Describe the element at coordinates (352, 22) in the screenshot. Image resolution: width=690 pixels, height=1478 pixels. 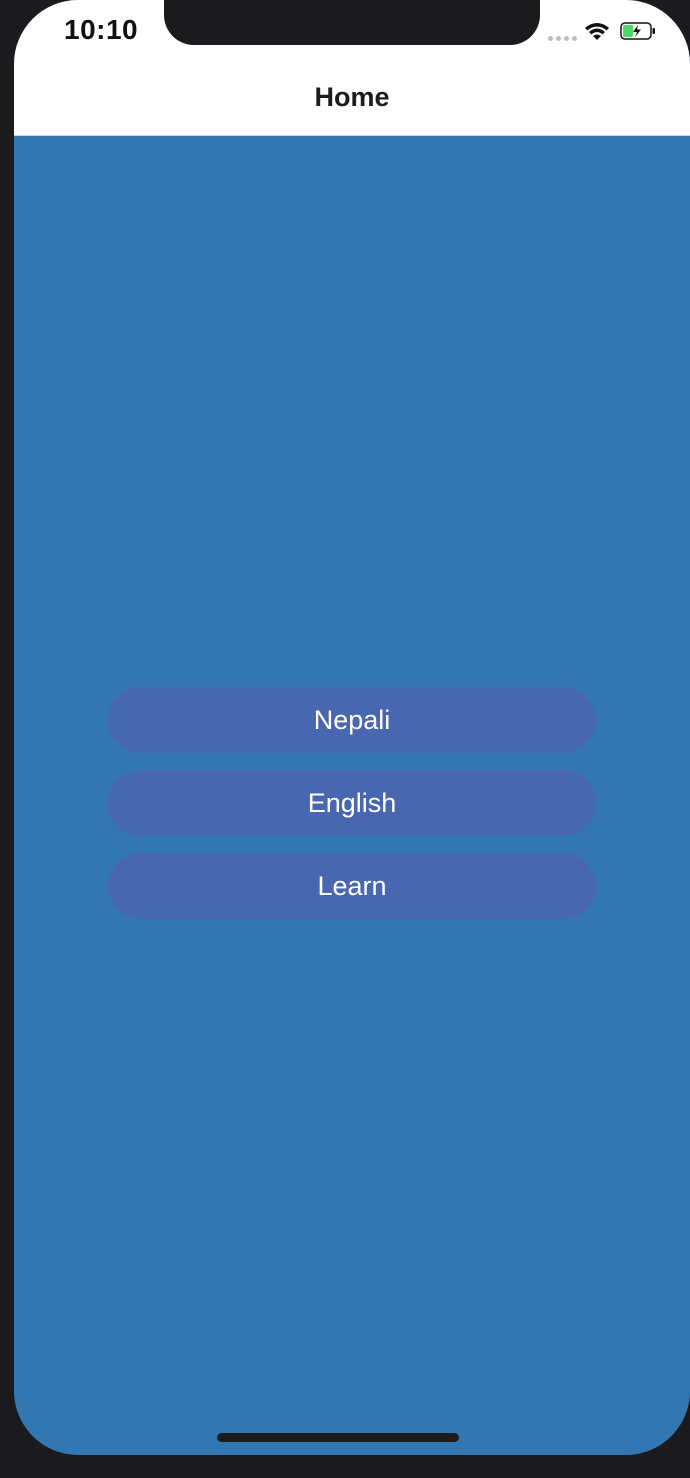
I see `device-notch` at that location.